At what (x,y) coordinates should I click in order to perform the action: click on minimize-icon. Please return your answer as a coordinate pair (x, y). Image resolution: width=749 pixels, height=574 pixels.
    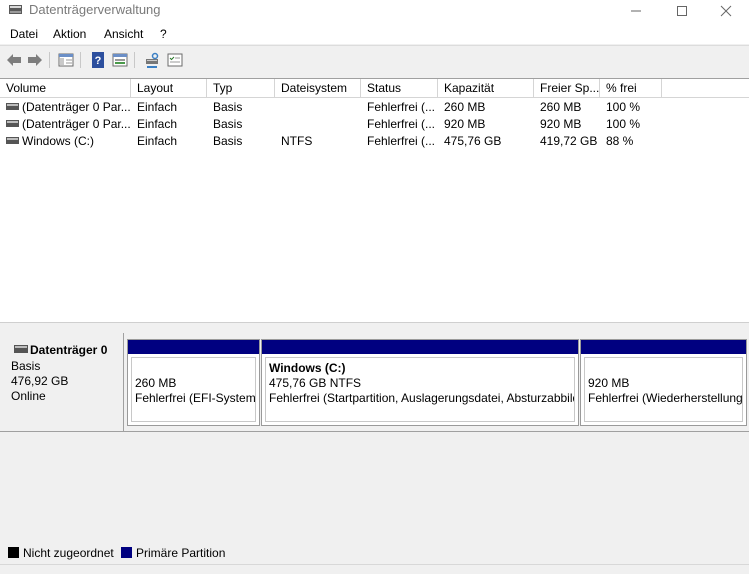
    Looking at the image, I should click on (636, 11).